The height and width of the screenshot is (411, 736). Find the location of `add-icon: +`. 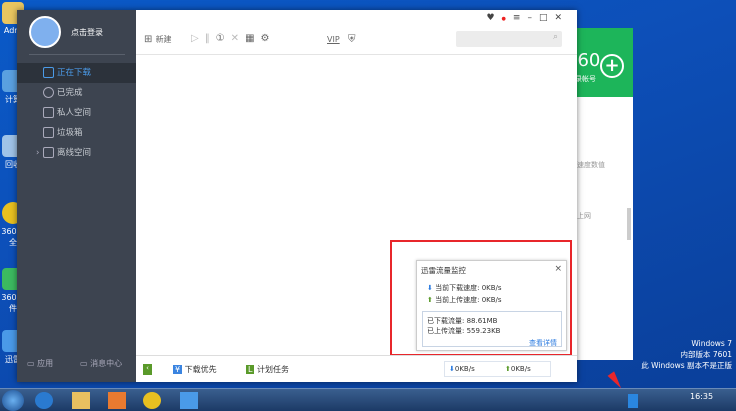

add-icon: + is located at coordinates (612, 66).